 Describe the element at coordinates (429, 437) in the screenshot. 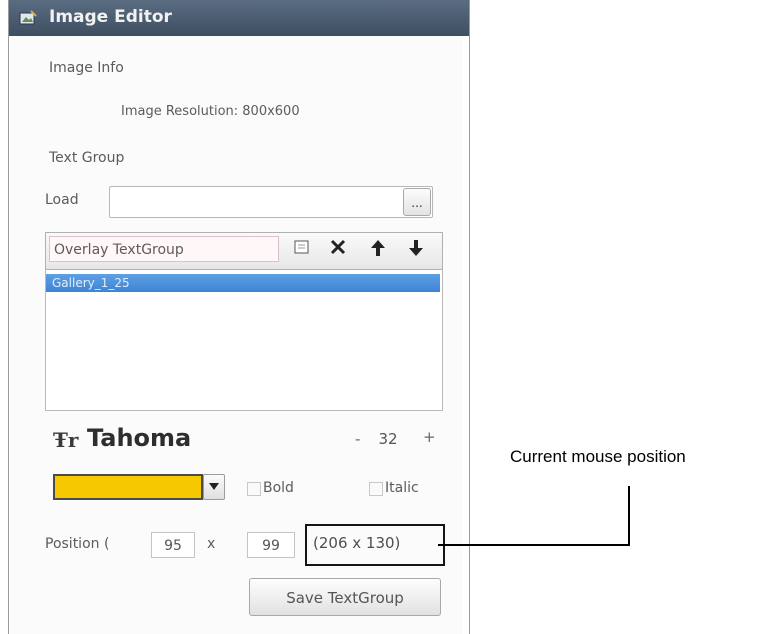

I see `font-size-increase-button: +` at that location.